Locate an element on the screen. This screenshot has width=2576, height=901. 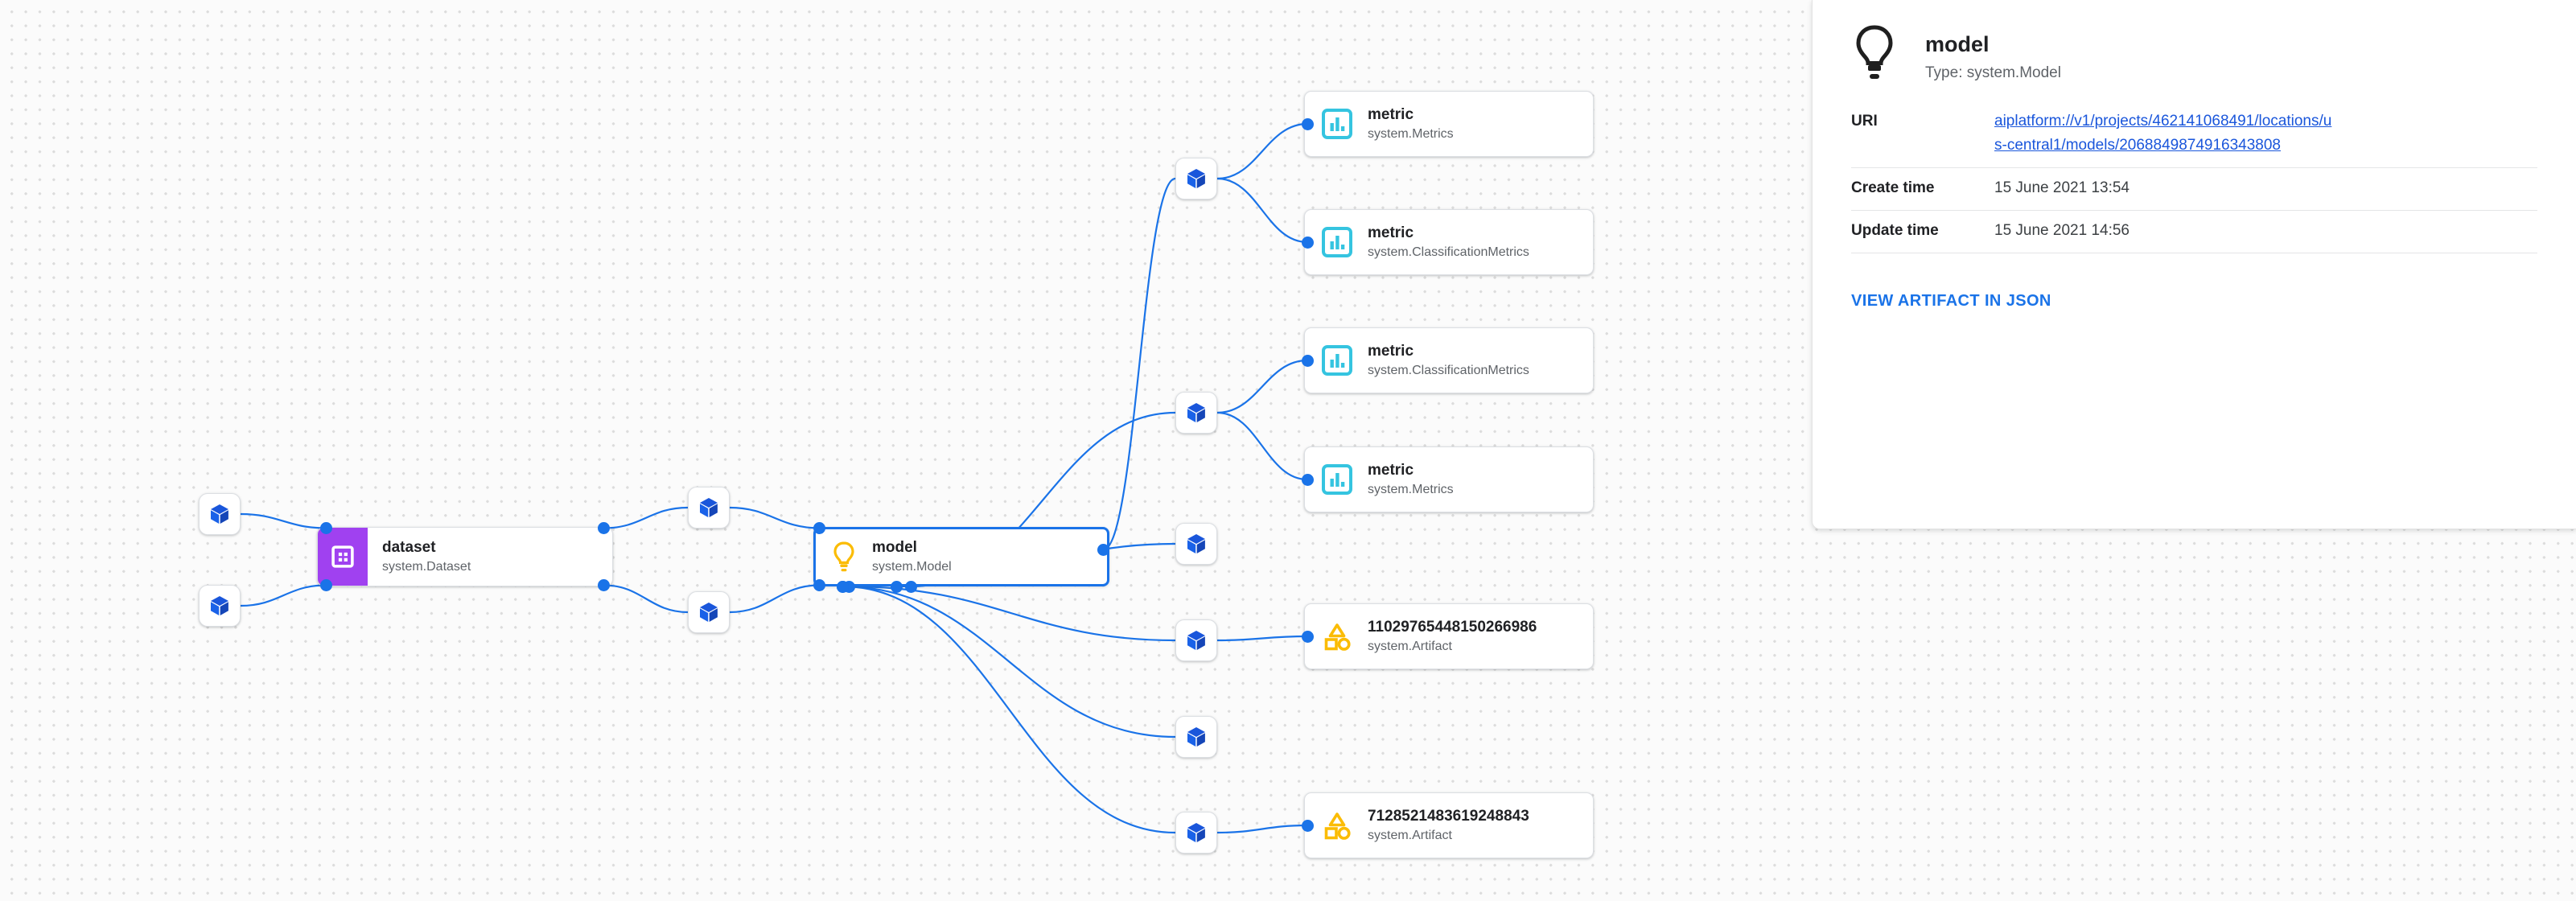
property-key: Create time is located at coordinates (1893, 187).